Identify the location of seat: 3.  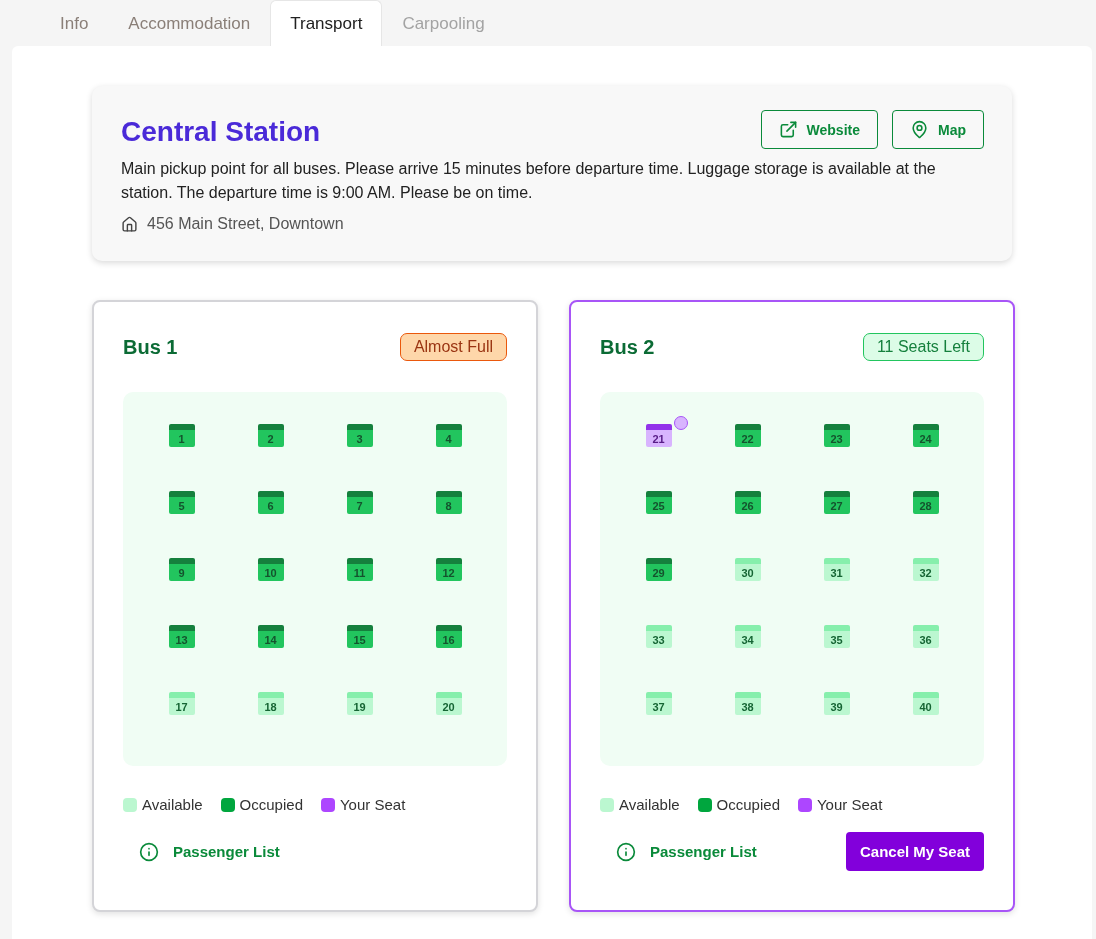
(359, 435).